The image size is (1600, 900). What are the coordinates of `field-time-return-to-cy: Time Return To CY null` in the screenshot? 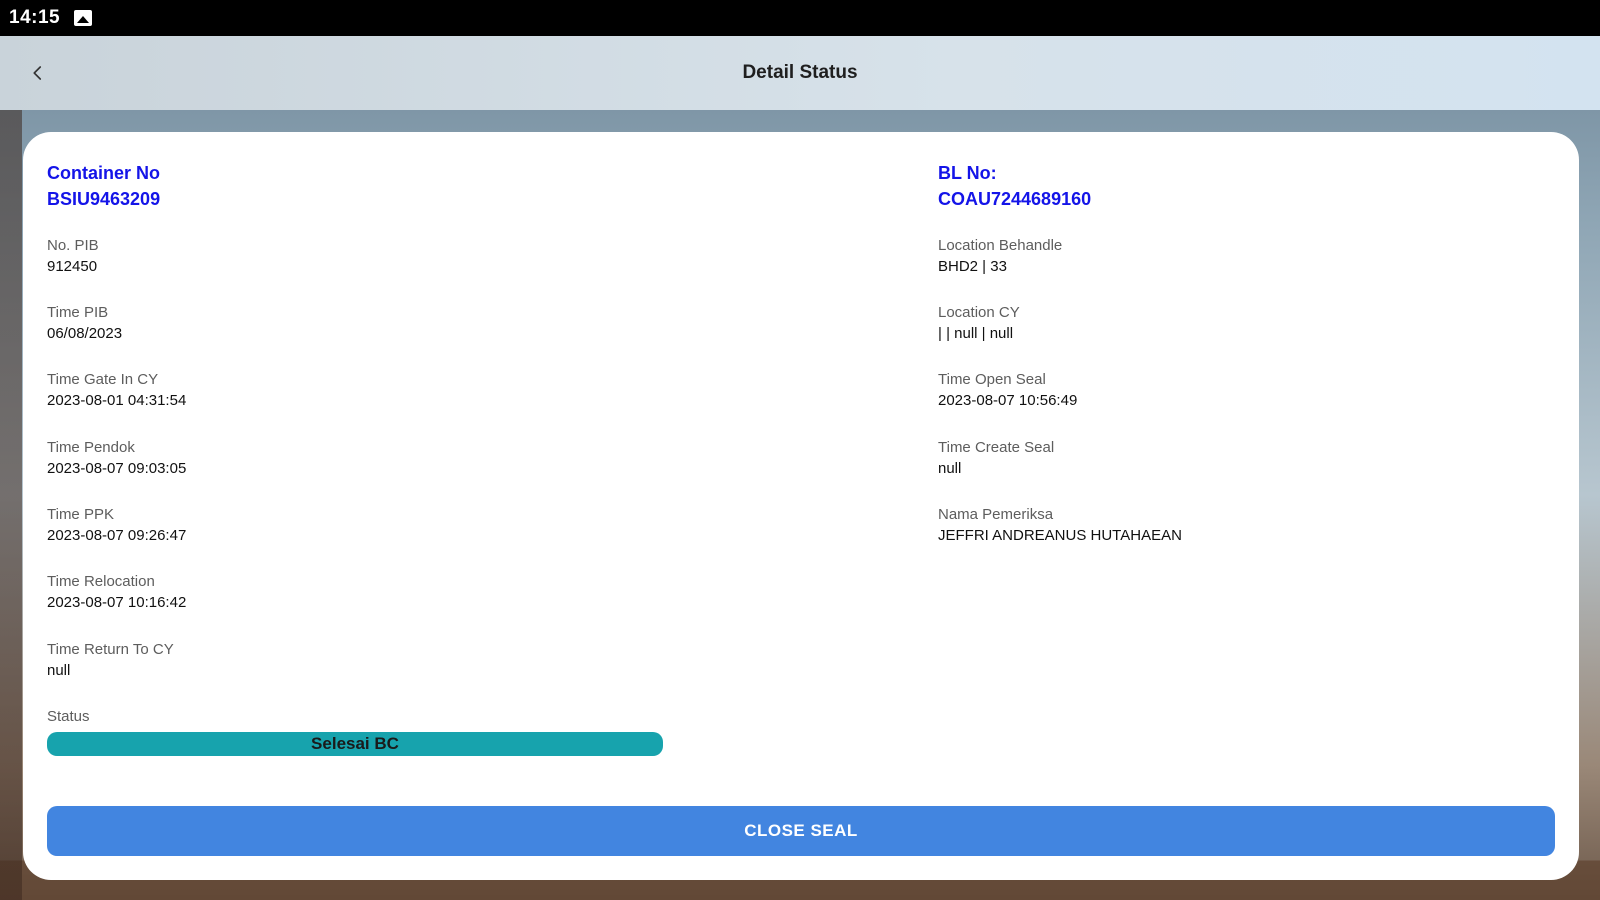 It's located at (110, 661).